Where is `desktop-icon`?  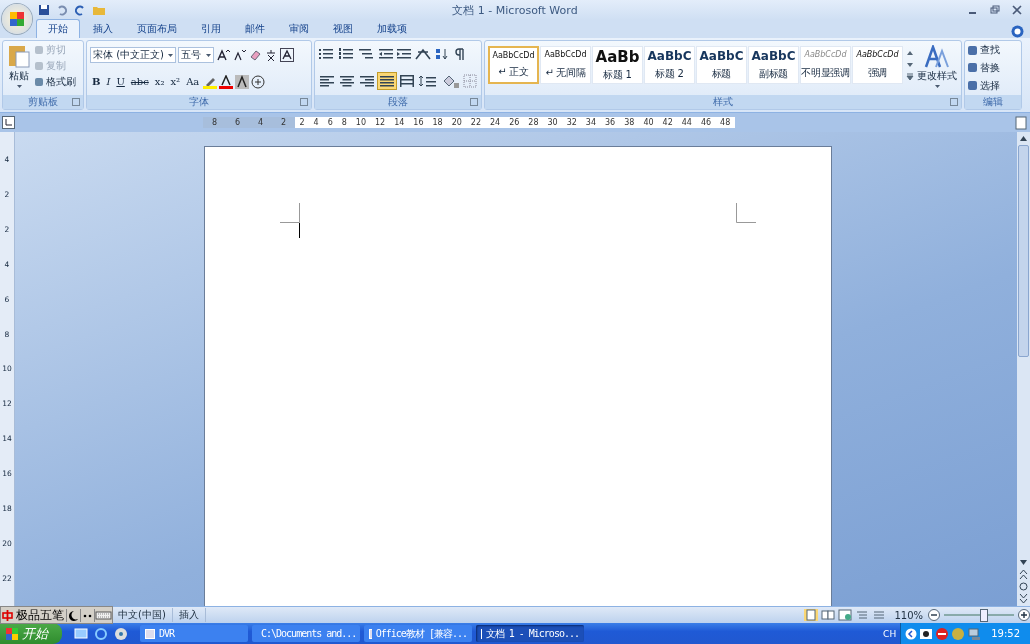 desktop-icon is located at coordinates (81, 633).